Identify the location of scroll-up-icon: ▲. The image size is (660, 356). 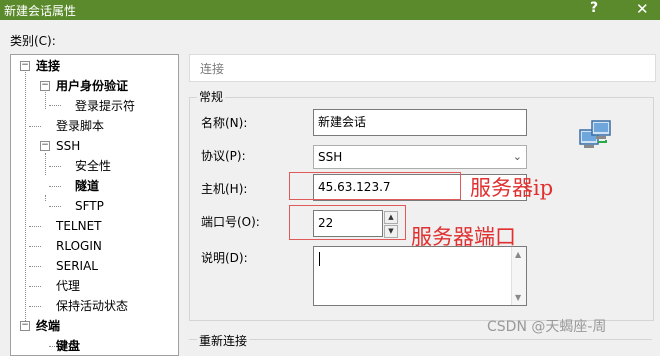
(518, 254).